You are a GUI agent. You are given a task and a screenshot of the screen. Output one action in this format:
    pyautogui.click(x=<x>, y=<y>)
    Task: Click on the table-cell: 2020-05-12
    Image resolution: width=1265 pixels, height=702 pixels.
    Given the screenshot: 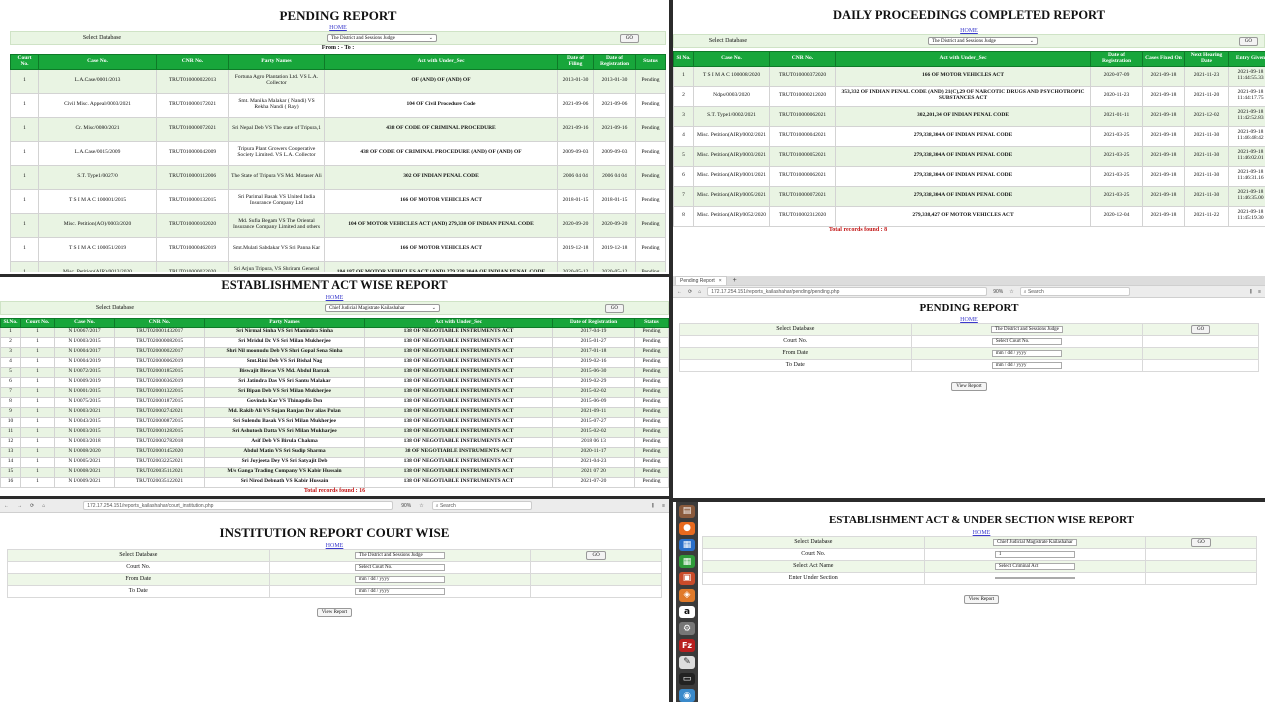 What is the action you would take?
    pyautogui.click(x=614, y=266)
    